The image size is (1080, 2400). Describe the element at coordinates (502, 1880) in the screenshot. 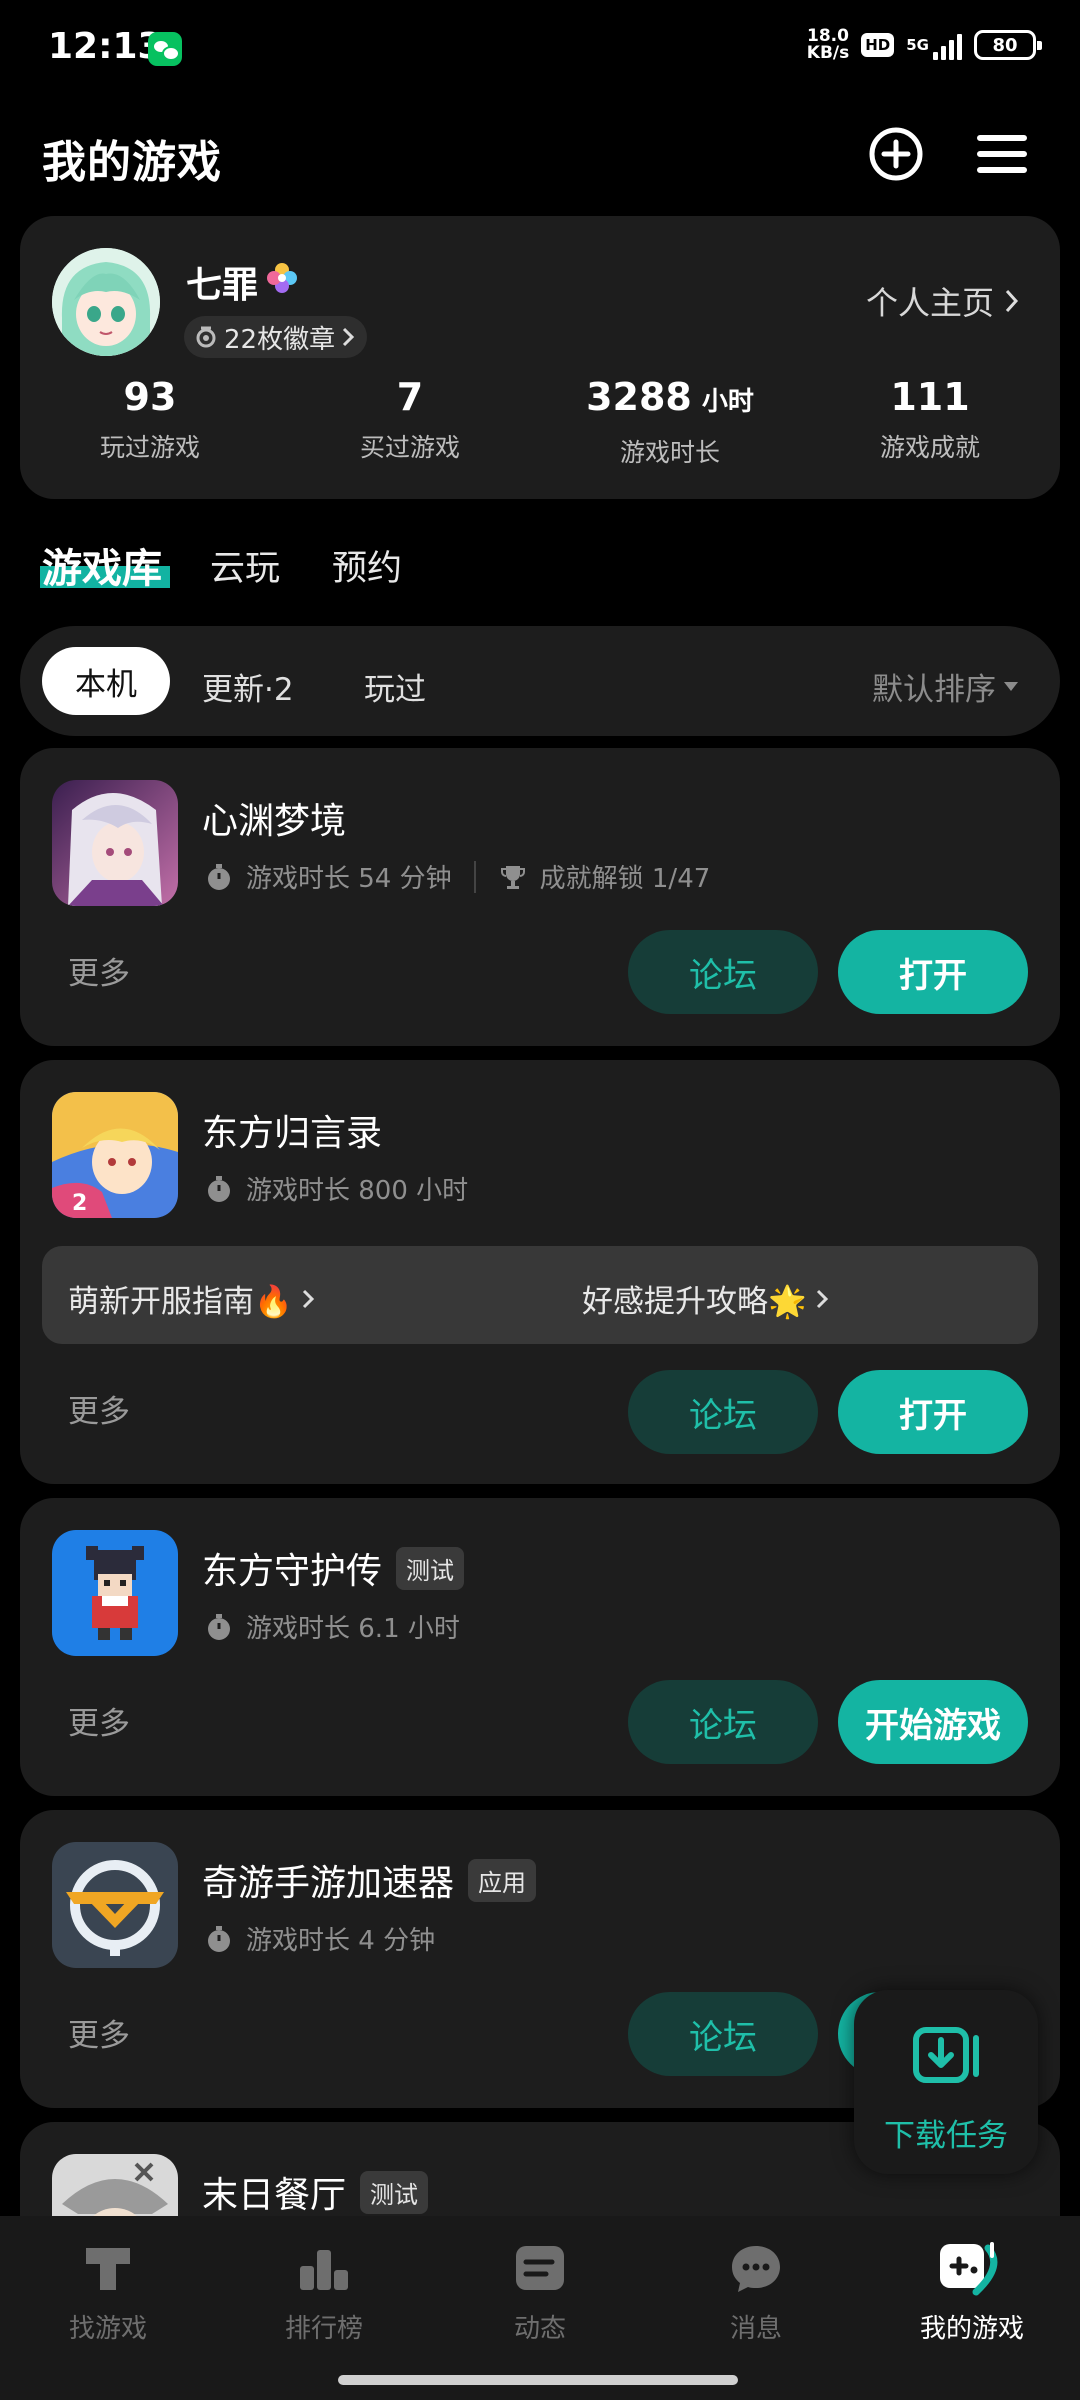

I see `app-tag: 应用` at that location.